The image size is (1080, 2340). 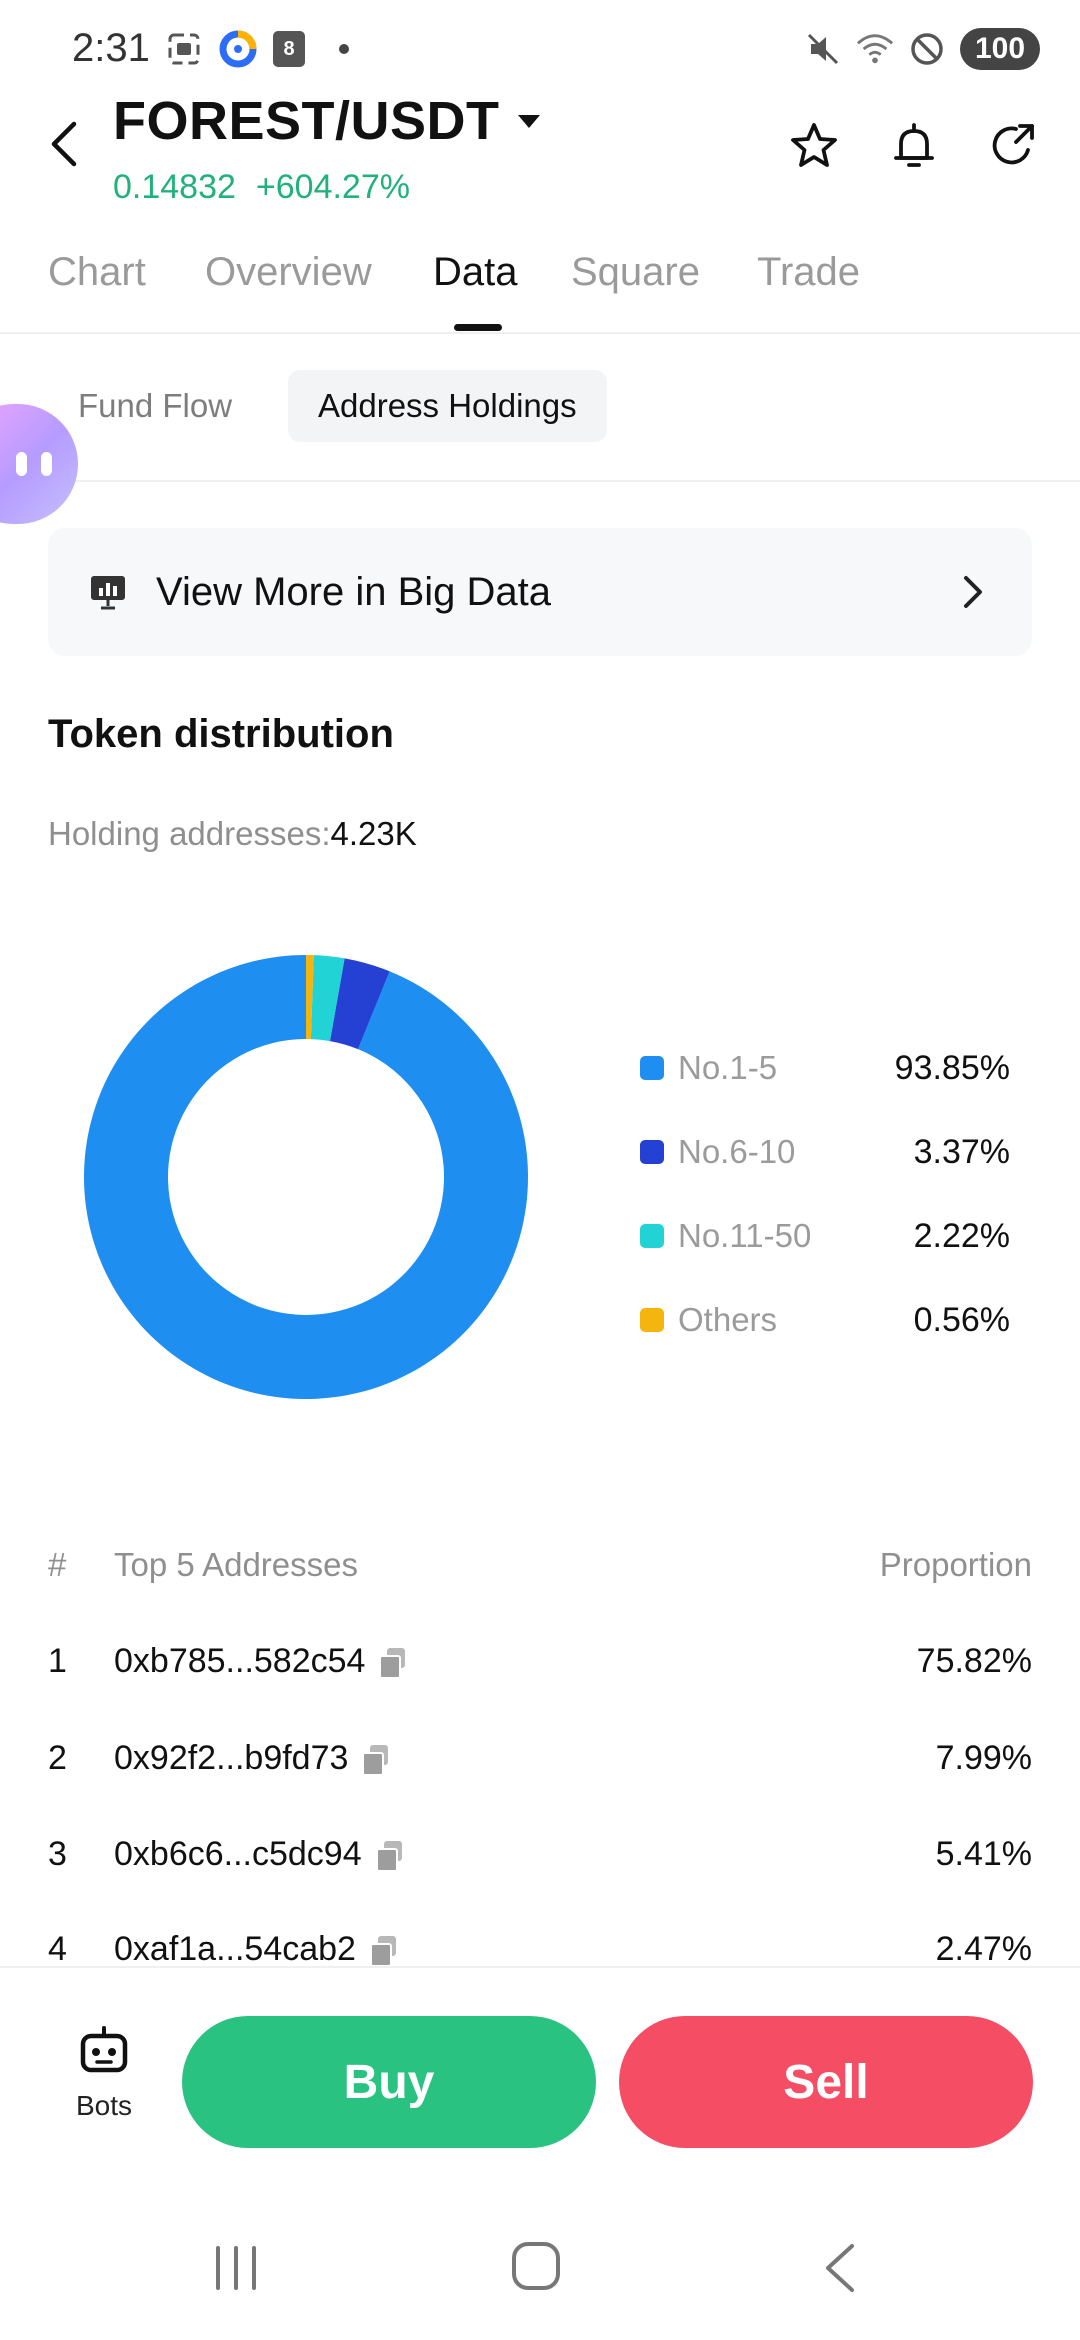 What do you see at coordinates (288, 272) in the screenshot?
I see `tab-overview: Overview` at bounding box center [288, 272].